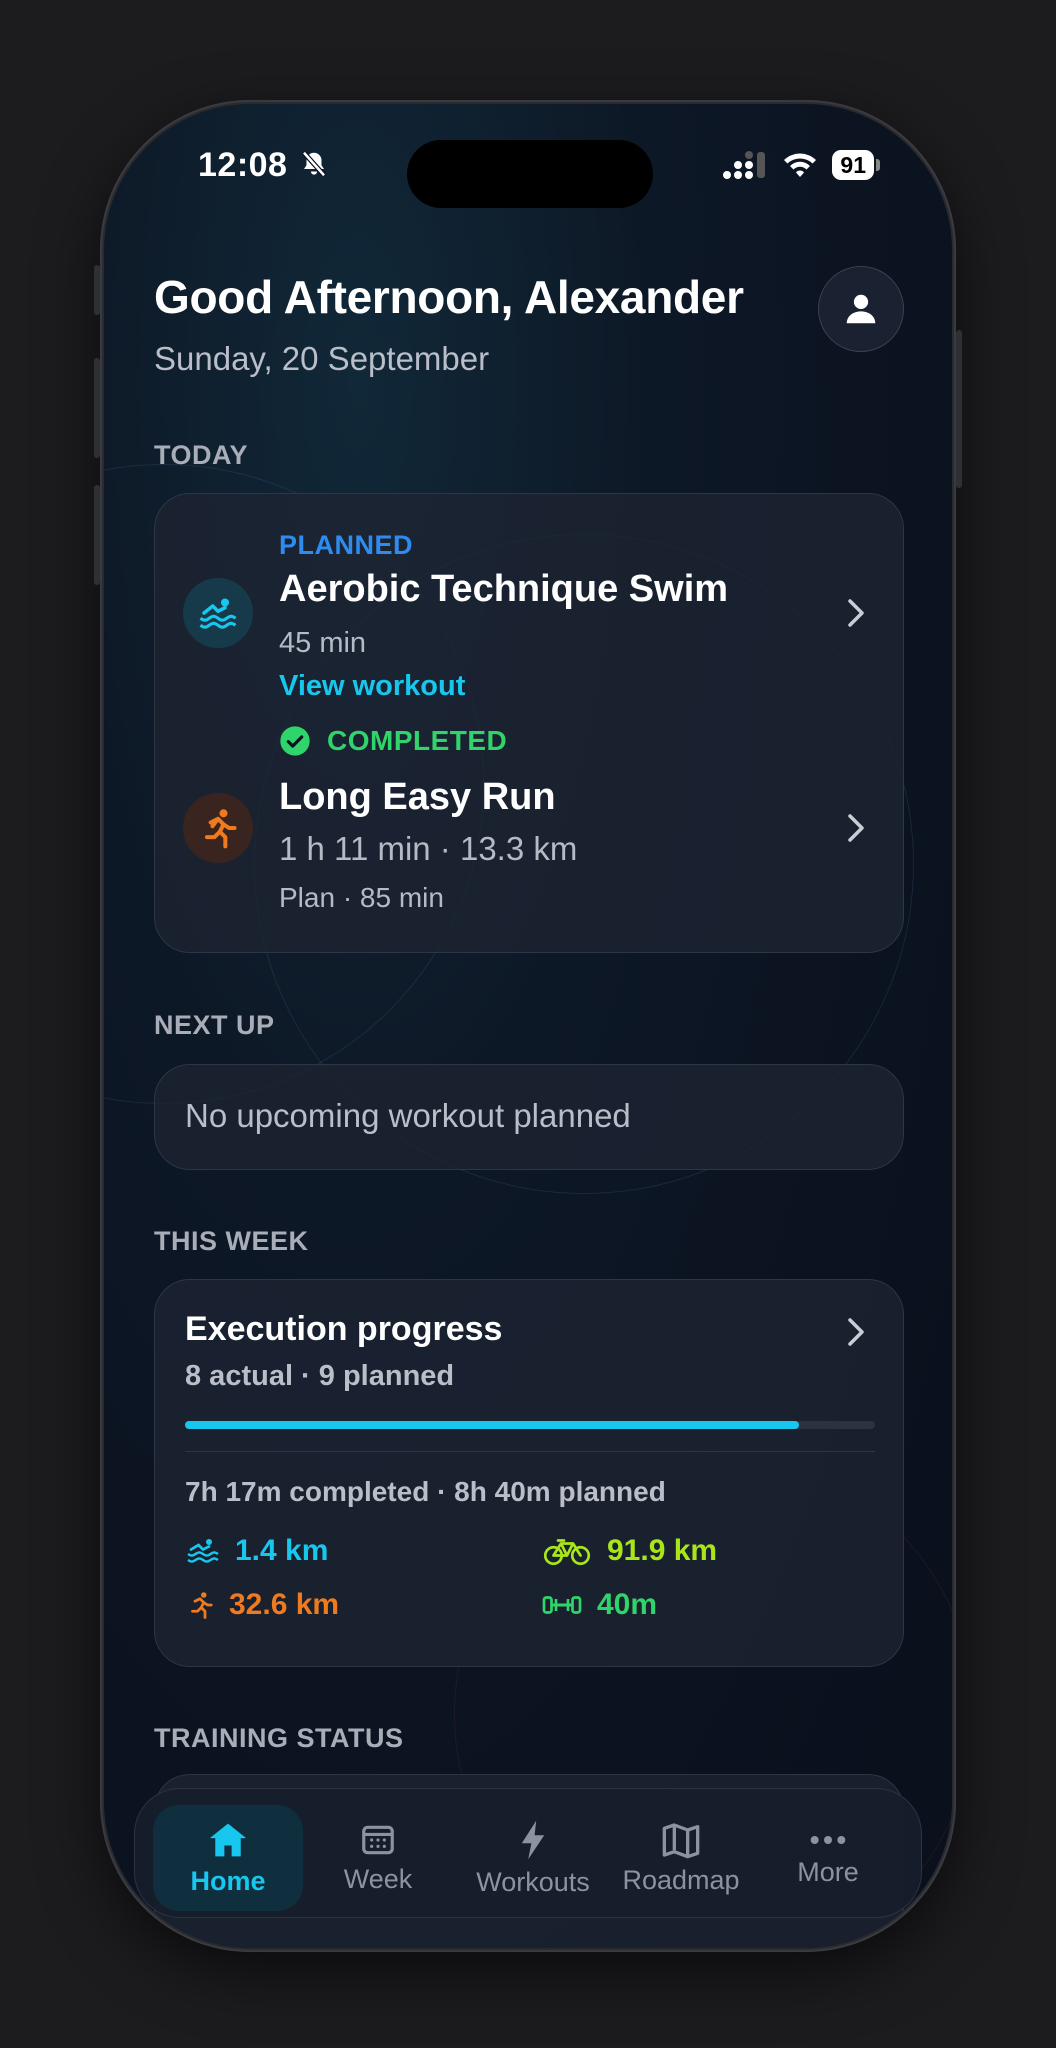 This screenshot has height=2048, width=1056. I want to click on cellular-signal-icon, so click(744, 165).